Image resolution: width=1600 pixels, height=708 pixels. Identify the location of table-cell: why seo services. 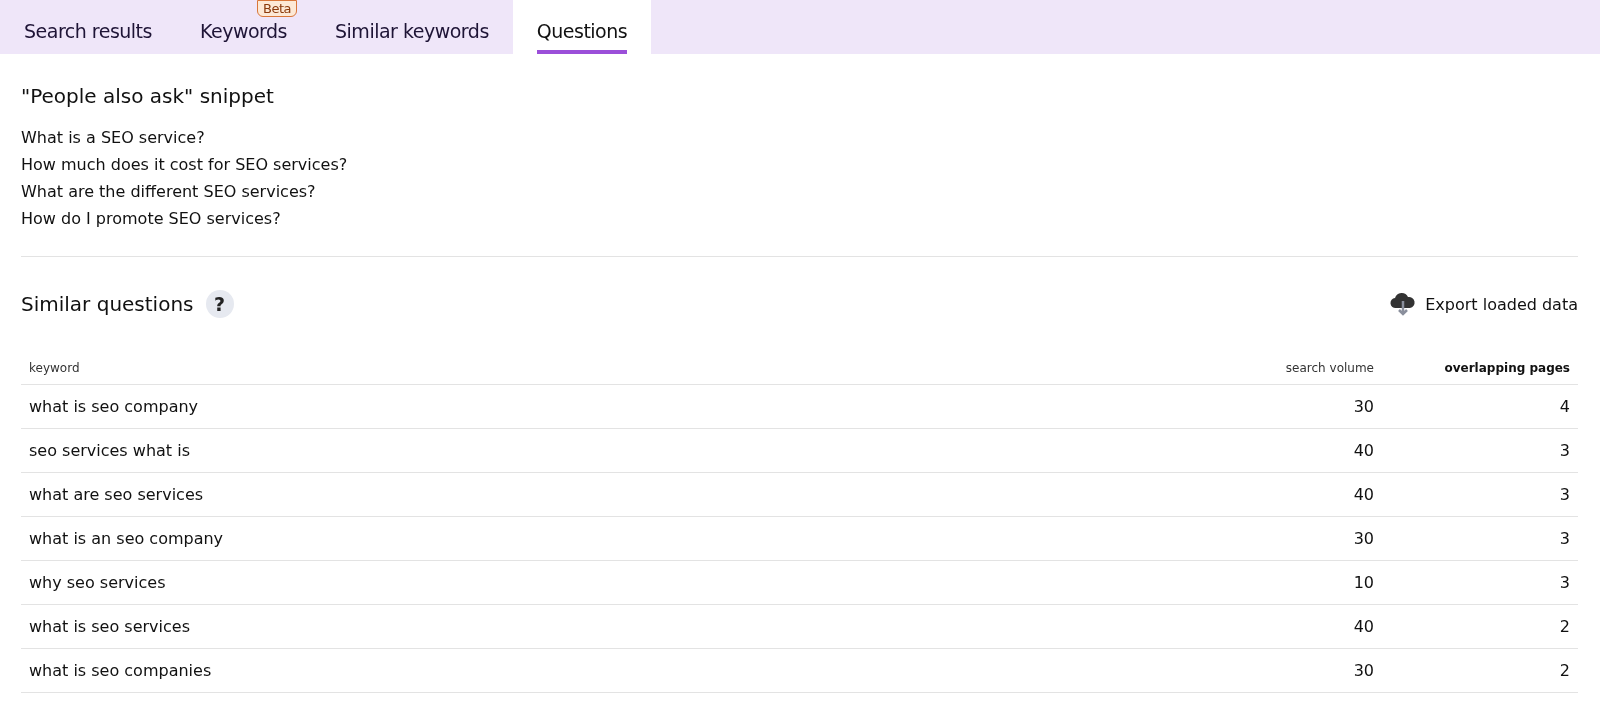
(613, 582).